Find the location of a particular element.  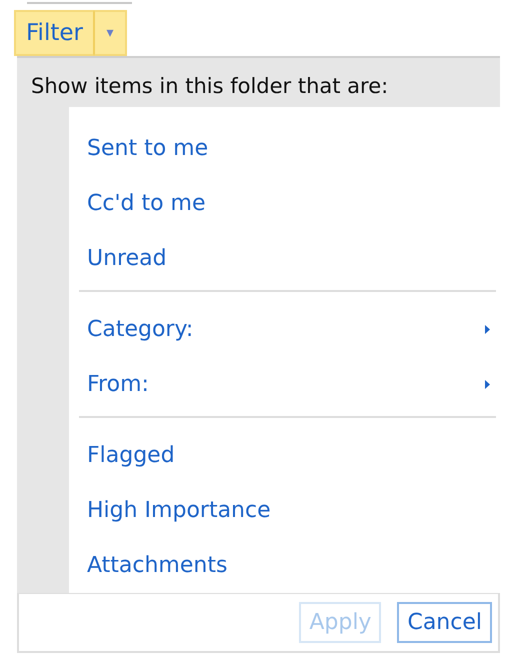

menu-item: Flagged is located at coordinates (131, 455).